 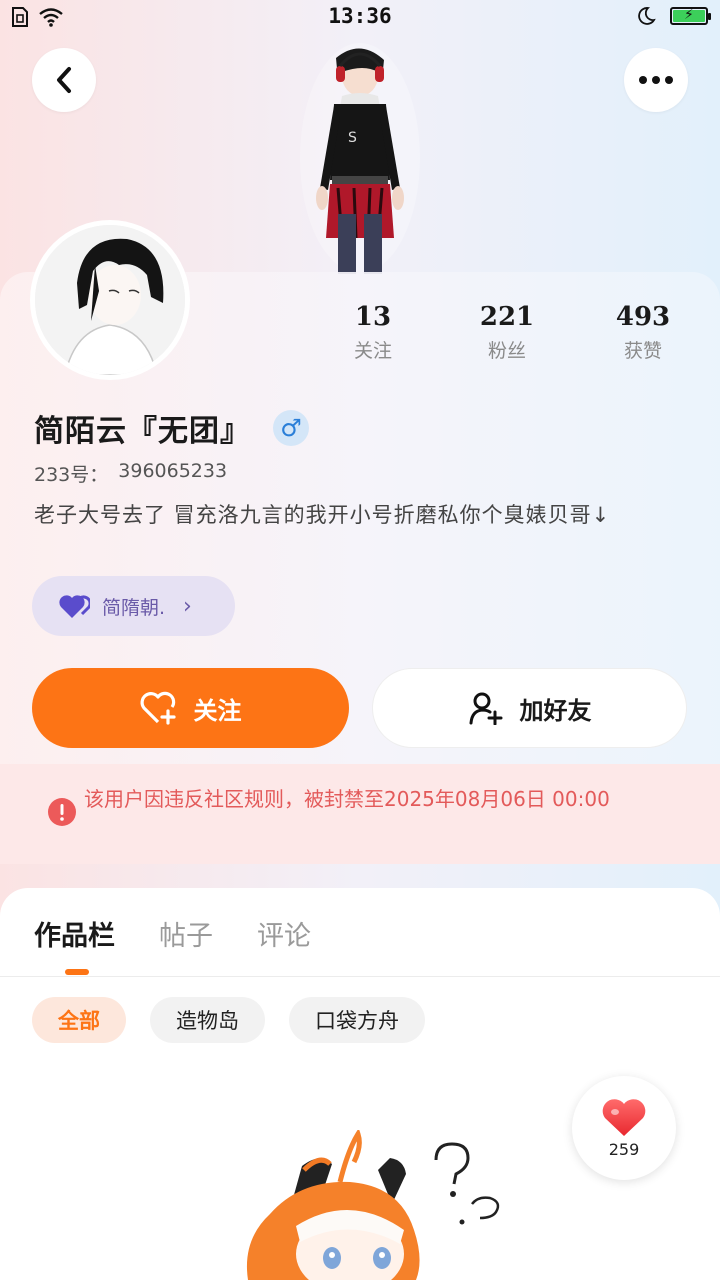 I want to click on avatar, so click(x=110, y=300).